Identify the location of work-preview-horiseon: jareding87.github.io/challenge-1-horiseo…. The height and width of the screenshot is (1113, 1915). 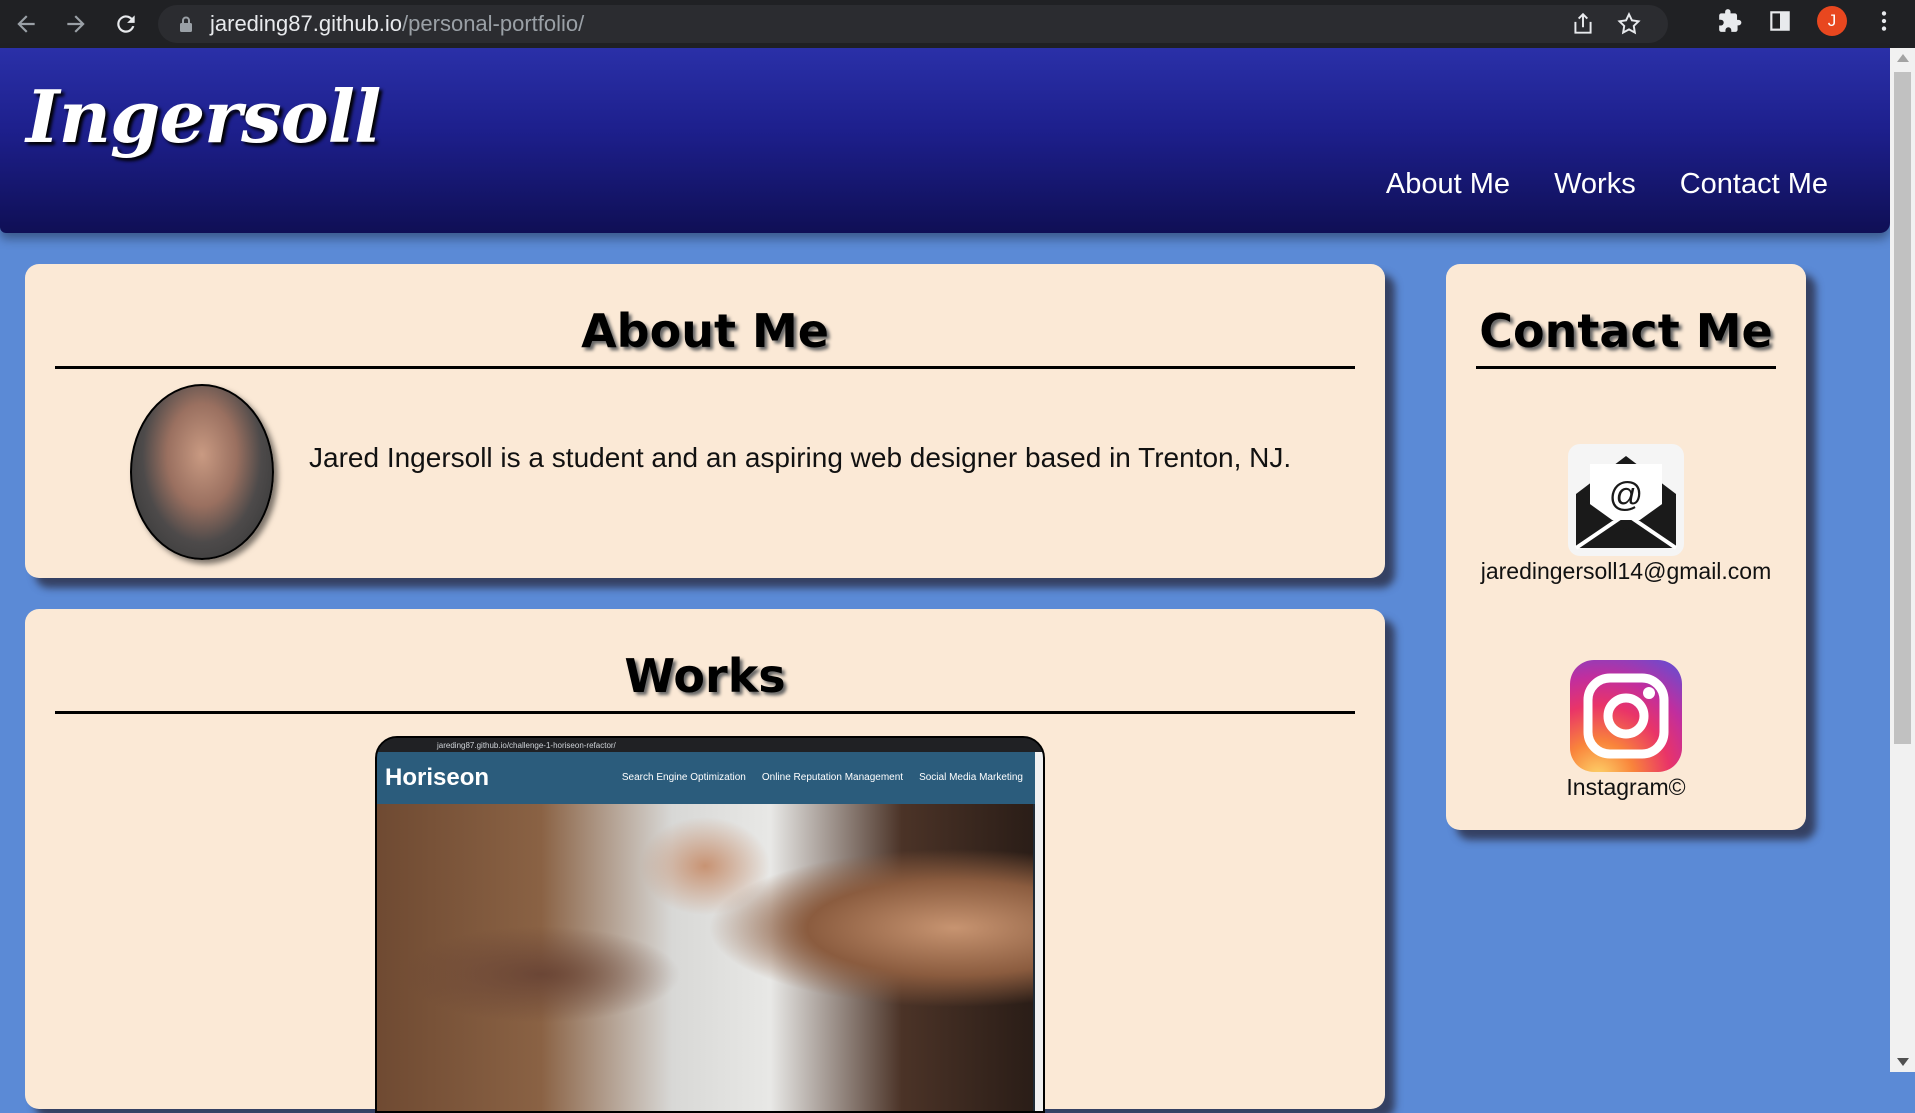
(710, 924).